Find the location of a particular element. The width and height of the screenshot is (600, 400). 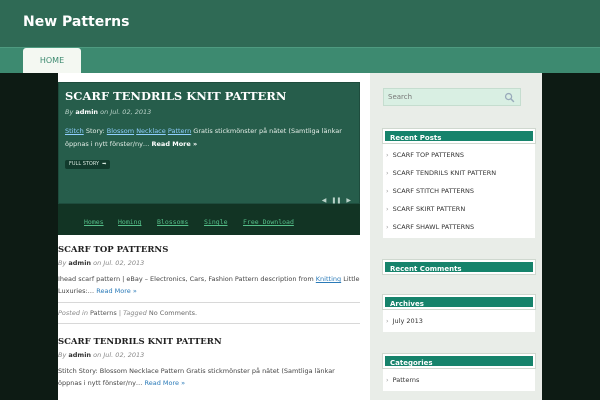

post-comments-link: No Comments. is located at coordinates (173, 313).